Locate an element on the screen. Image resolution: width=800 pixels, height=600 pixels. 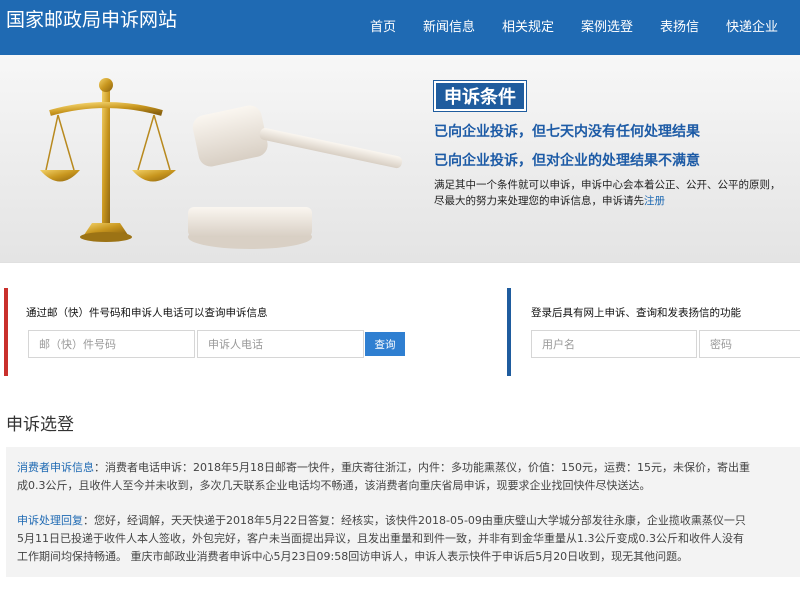
login-panel: 登录后具有网上申诉、查询和发表扬信的功能 is located at coordinates (653, 332).